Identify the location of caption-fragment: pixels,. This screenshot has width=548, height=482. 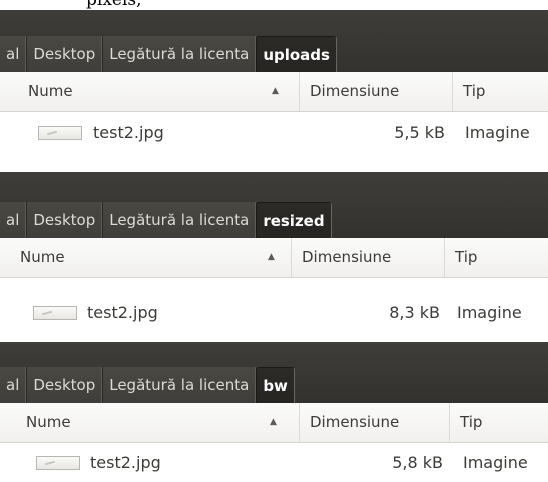
(274, 5).